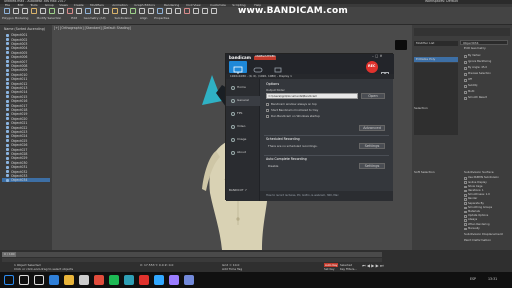 Image resolution: width=512 pixels, height=288 pixels. What do you see at coordinates (243, 114) in the screenshot?
I see `bandicam-nav-fps: FPS` at bounding box center [243, 114].